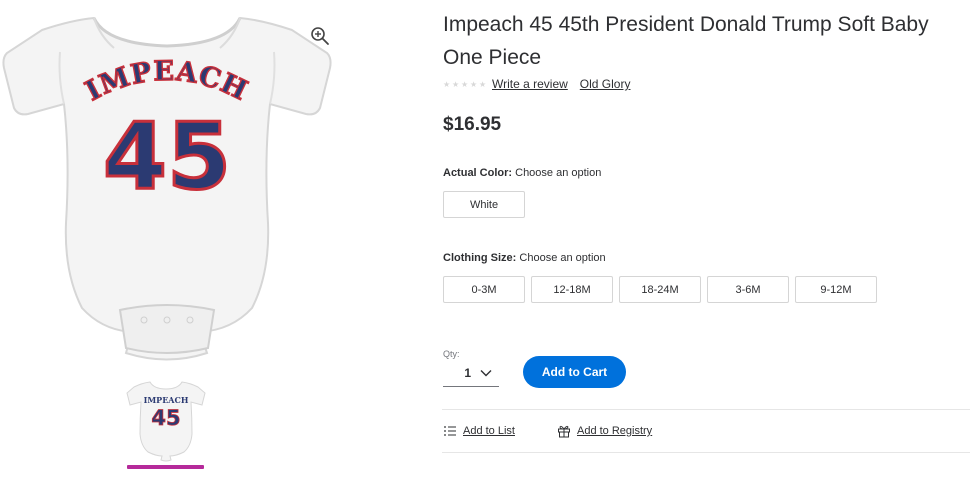  Describe the element at coordinates (450, 431) in the screenshot. I see `list-icon` at that location.